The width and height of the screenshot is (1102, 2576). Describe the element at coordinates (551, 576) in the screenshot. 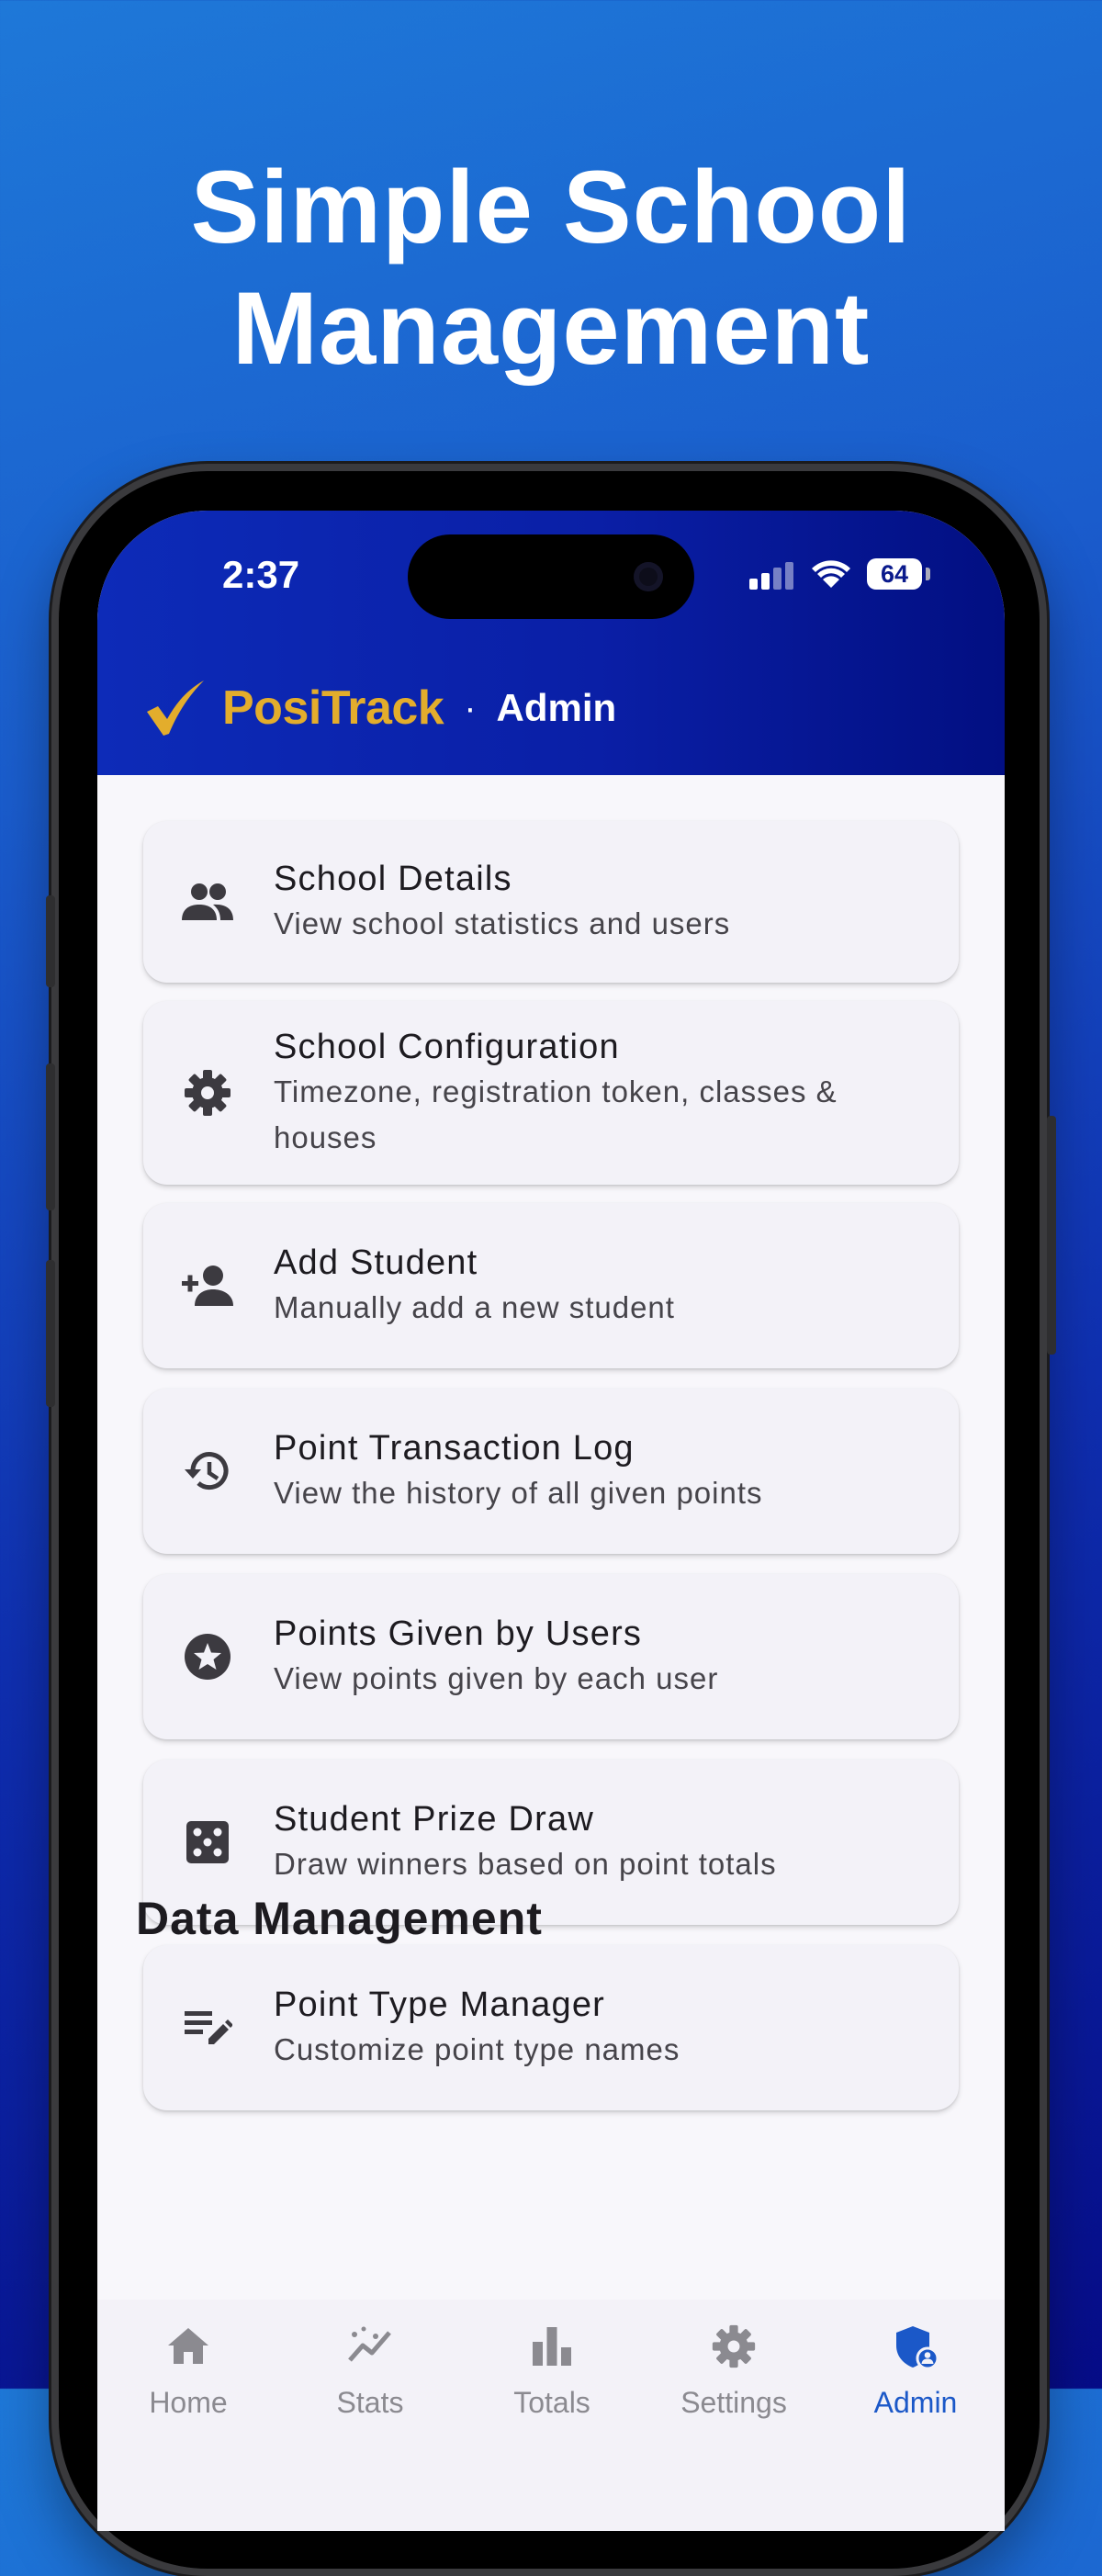

I see `dynamic-island` at that location.